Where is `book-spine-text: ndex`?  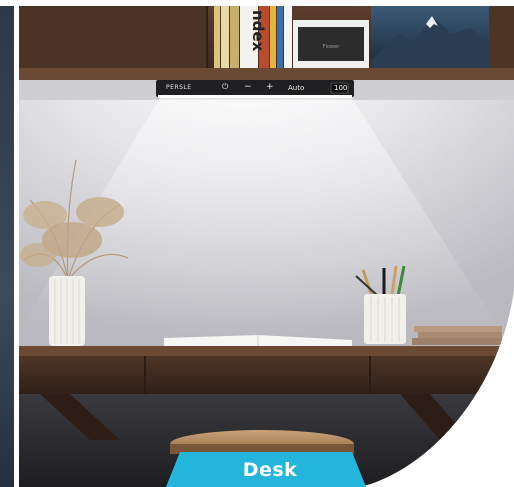 book-spine-text: ndex is located at coordinates (258, 31).